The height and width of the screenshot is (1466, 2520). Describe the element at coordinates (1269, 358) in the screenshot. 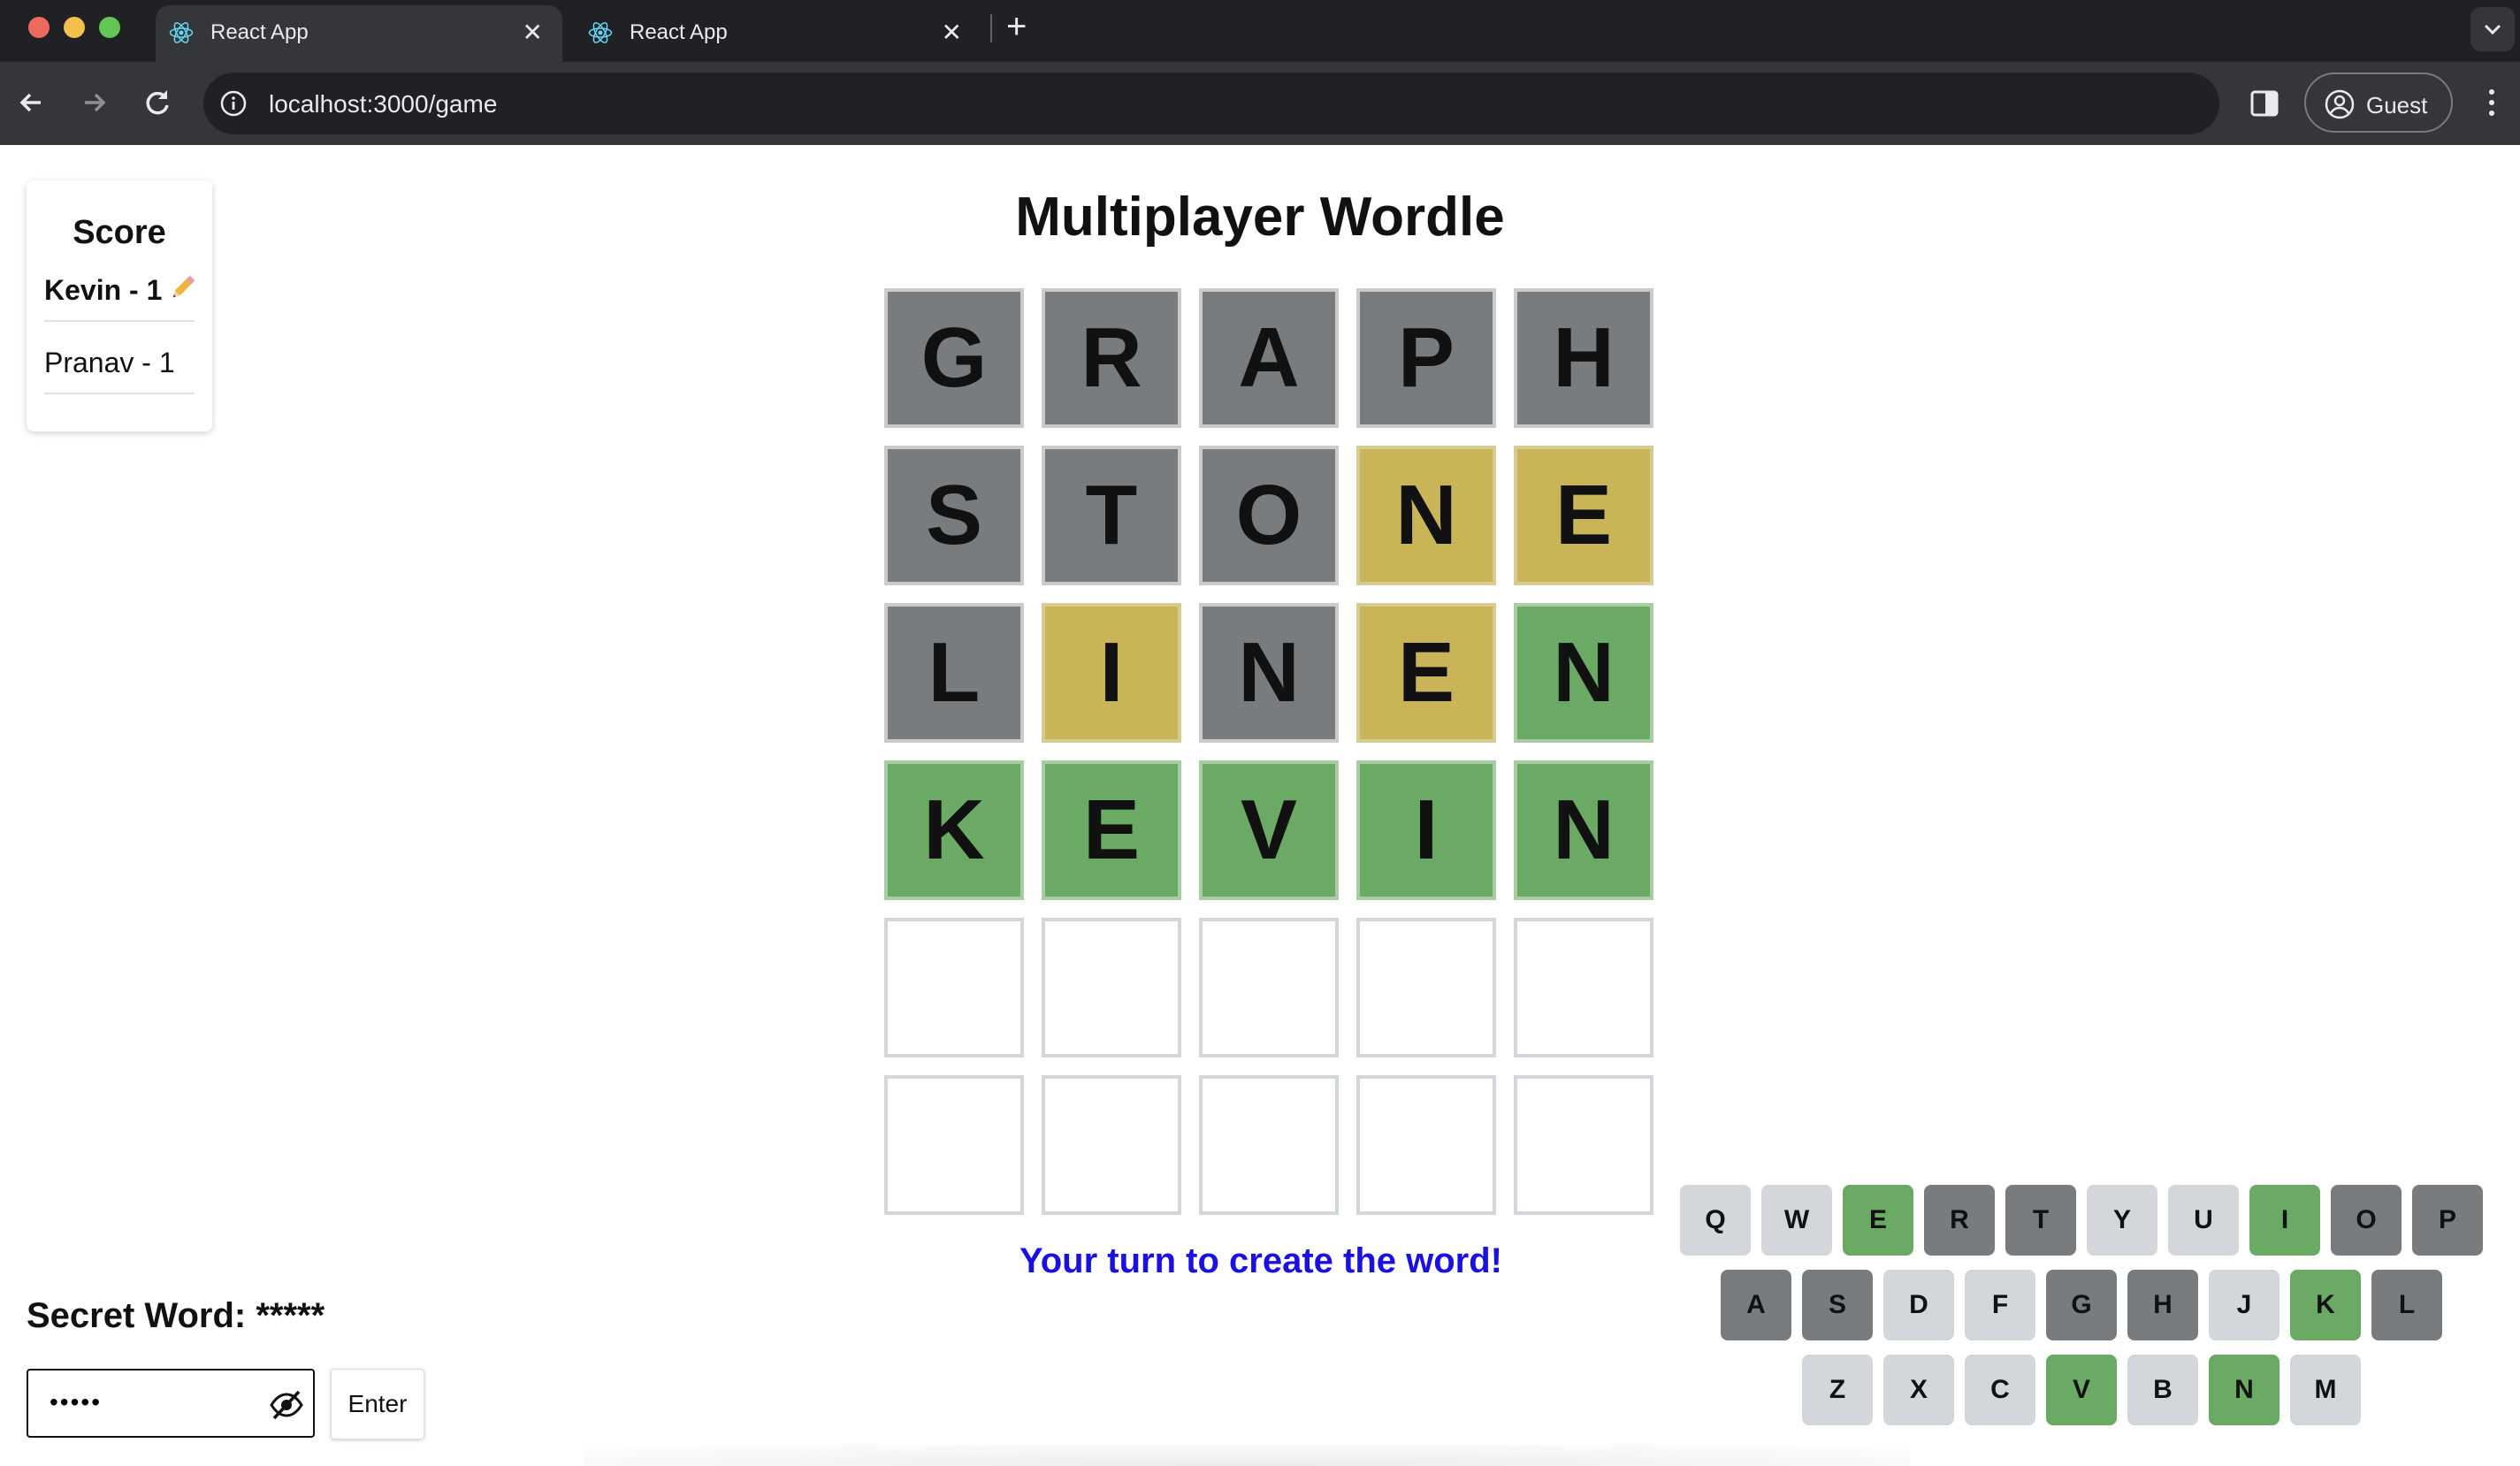

I see `letter-tile: A` at that location.